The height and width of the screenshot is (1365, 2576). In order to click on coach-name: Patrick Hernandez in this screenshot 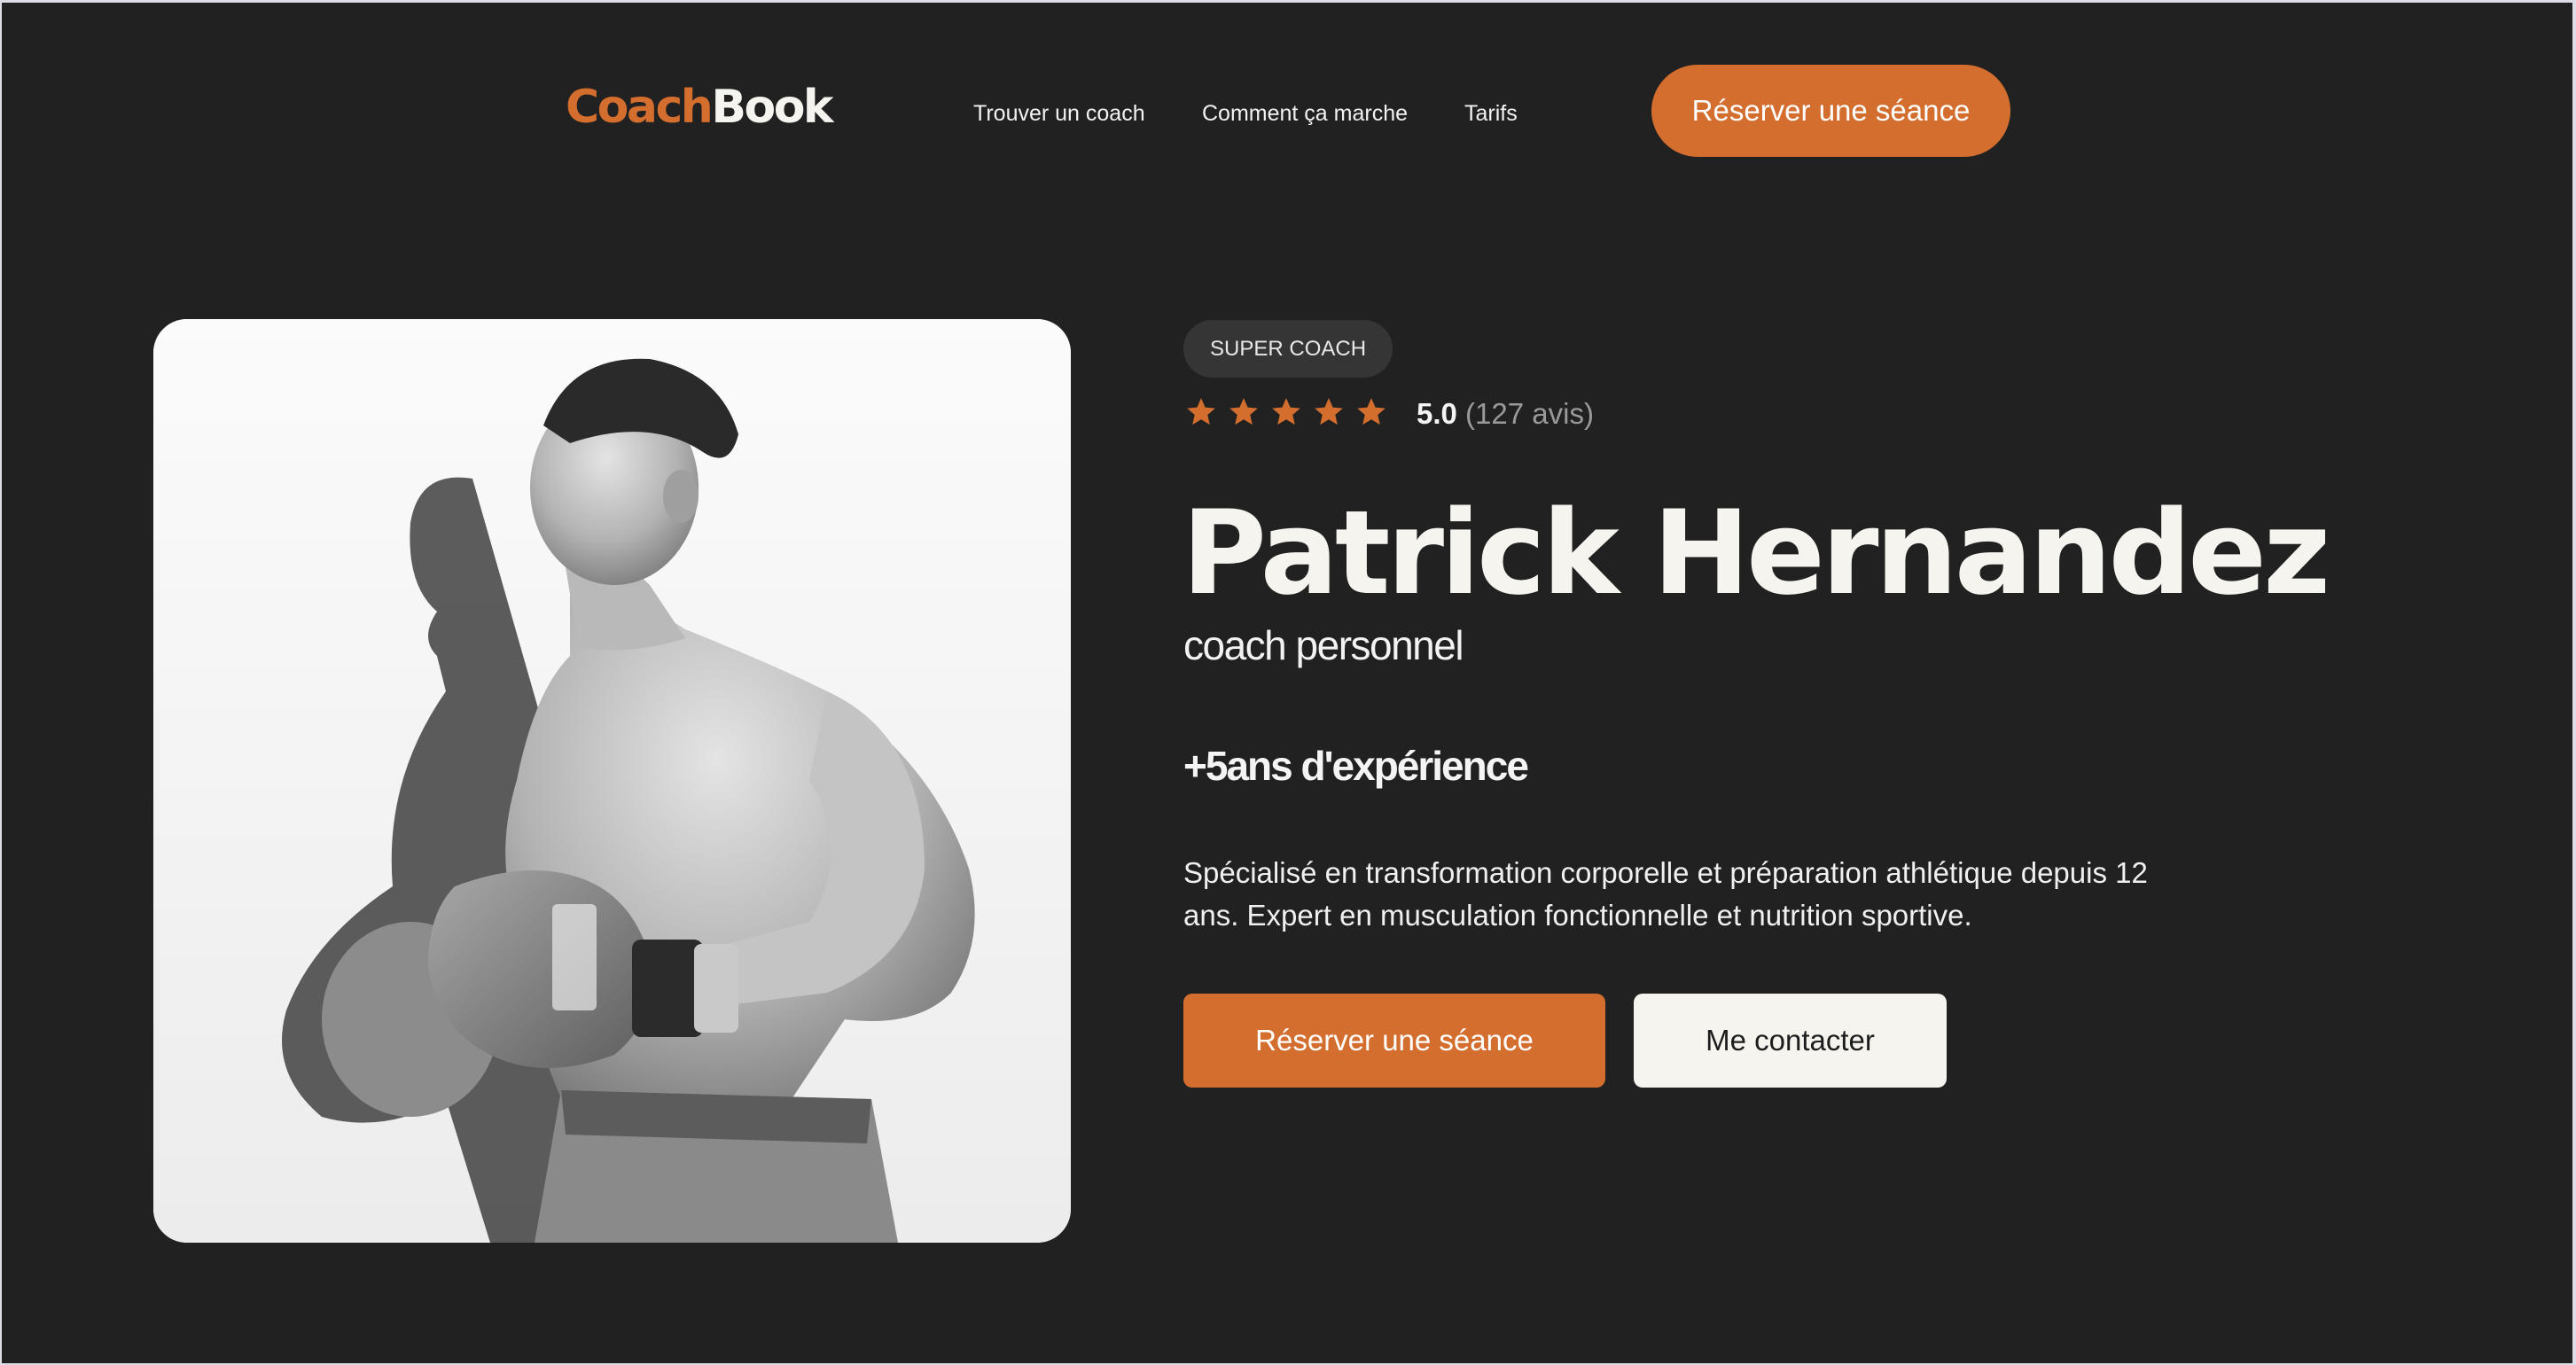, I will do `click(1756, 552)`.